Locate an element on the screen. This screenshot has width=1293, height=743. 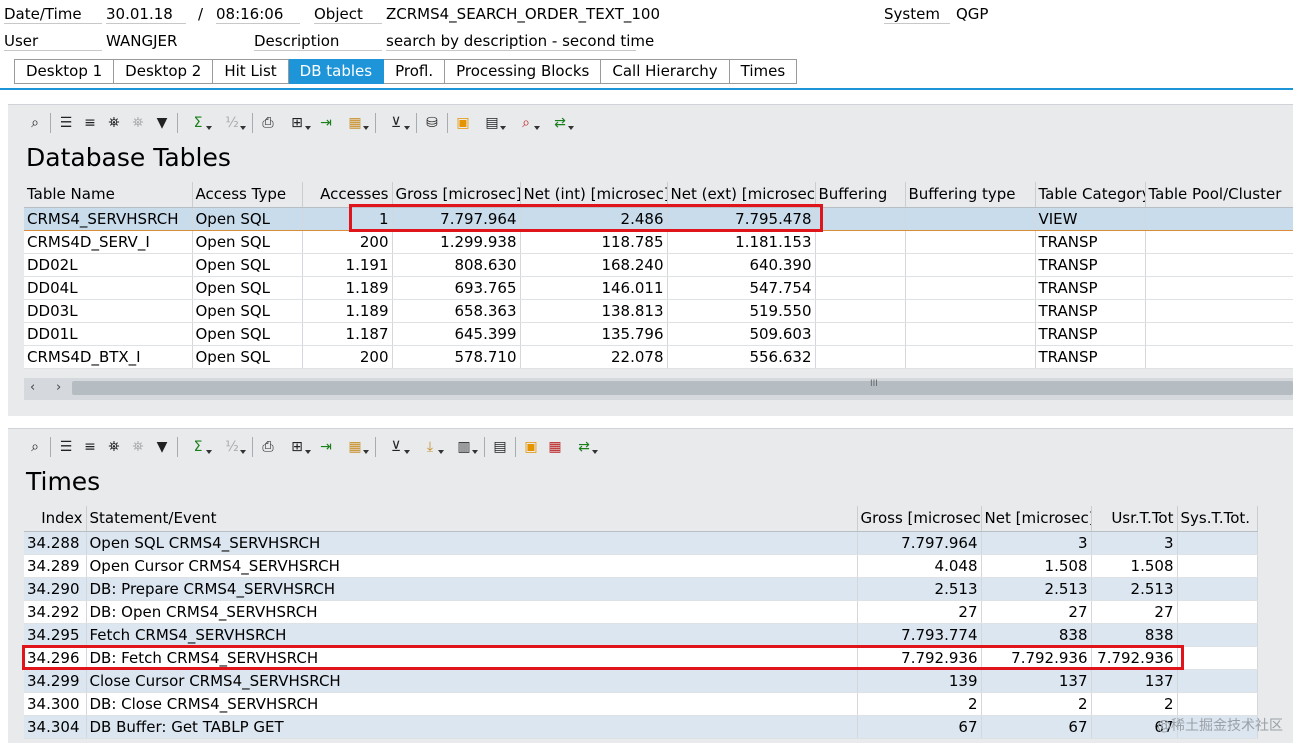
col-header-usr-tot: Usr.T.Tot is located at coordinates (1134, 519).